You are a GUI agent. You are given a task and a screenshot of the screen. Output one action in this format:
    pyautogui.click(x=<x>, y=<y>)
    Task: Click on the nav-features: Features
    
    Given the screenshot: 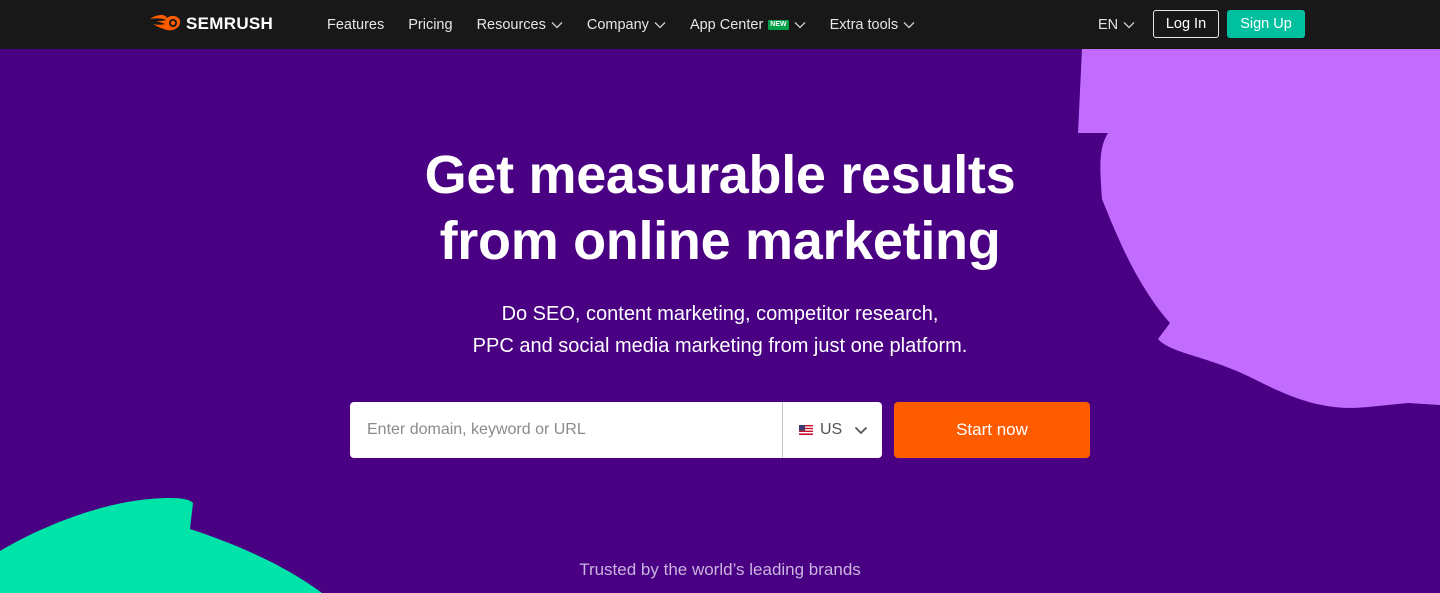 What is the action you would take?
    pyautogui.click(x=355, y=25)
    